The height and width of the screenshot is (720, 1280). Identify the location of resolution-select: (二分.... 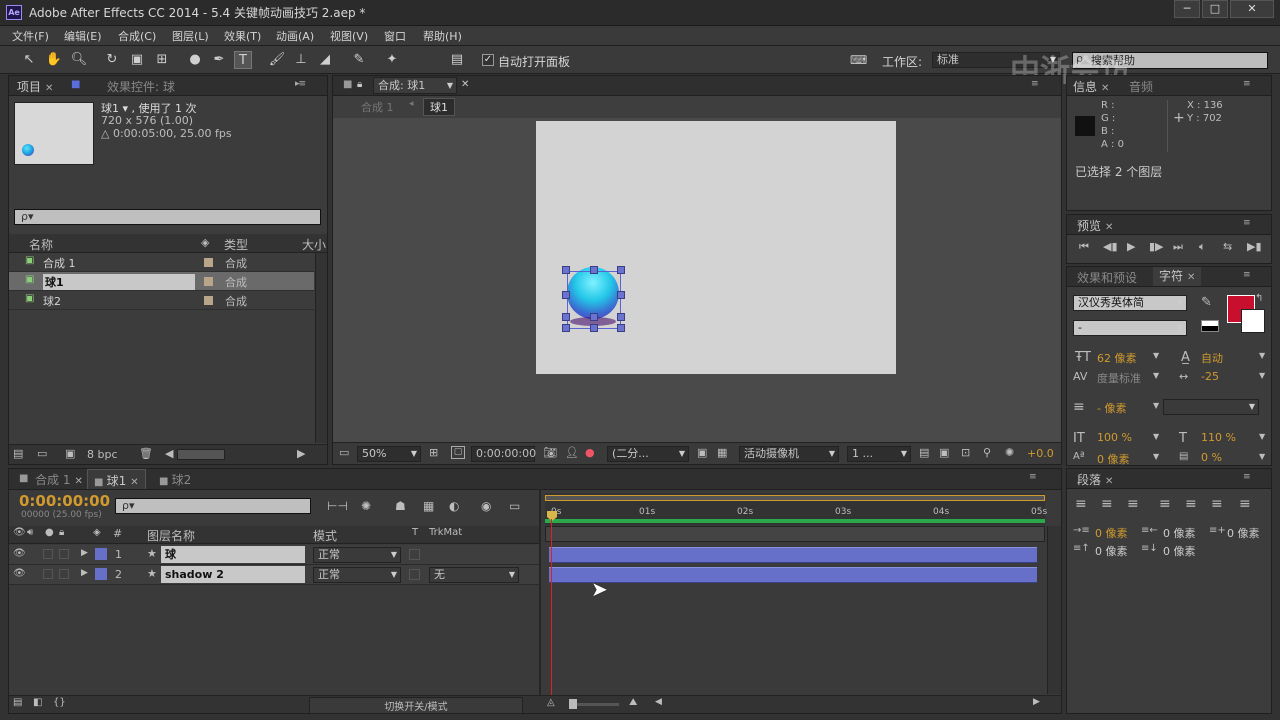
(648, 454).